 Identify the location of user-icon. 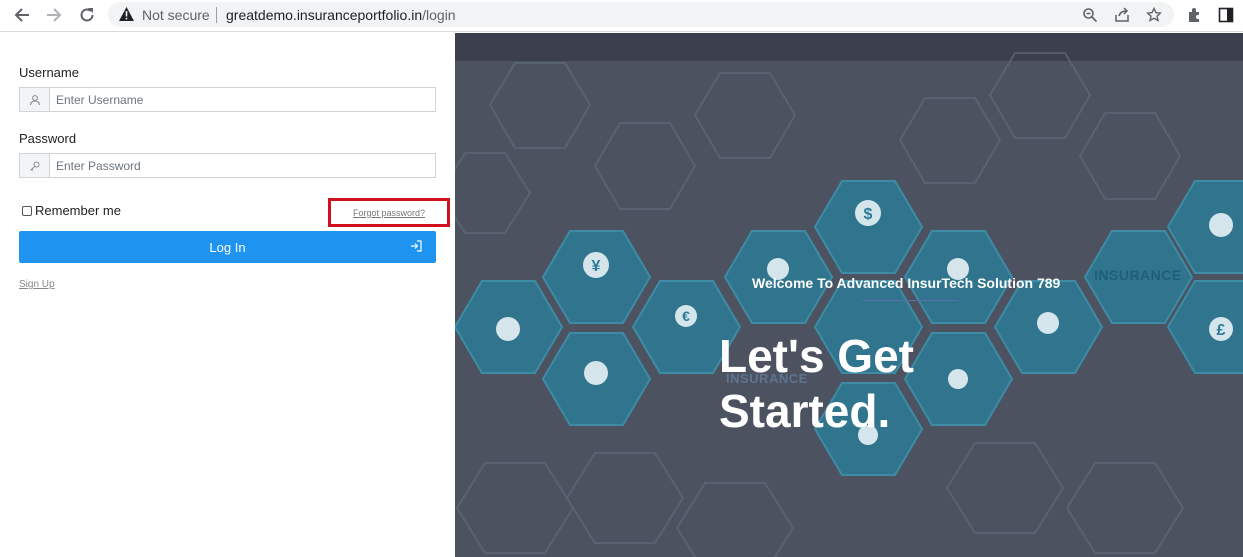
(35, 99).